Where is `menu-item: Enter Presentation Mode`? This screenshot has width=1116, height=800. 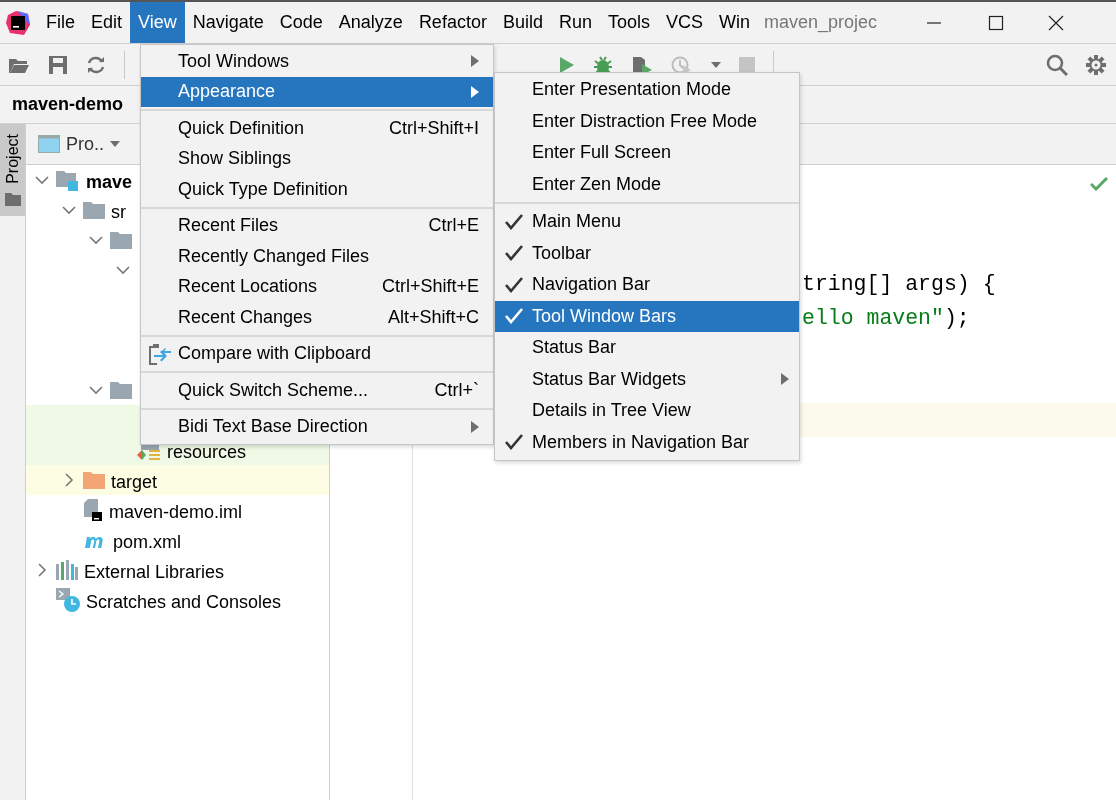 menu-item: Enter Presentation Mode is located at coordinates (647, 90).